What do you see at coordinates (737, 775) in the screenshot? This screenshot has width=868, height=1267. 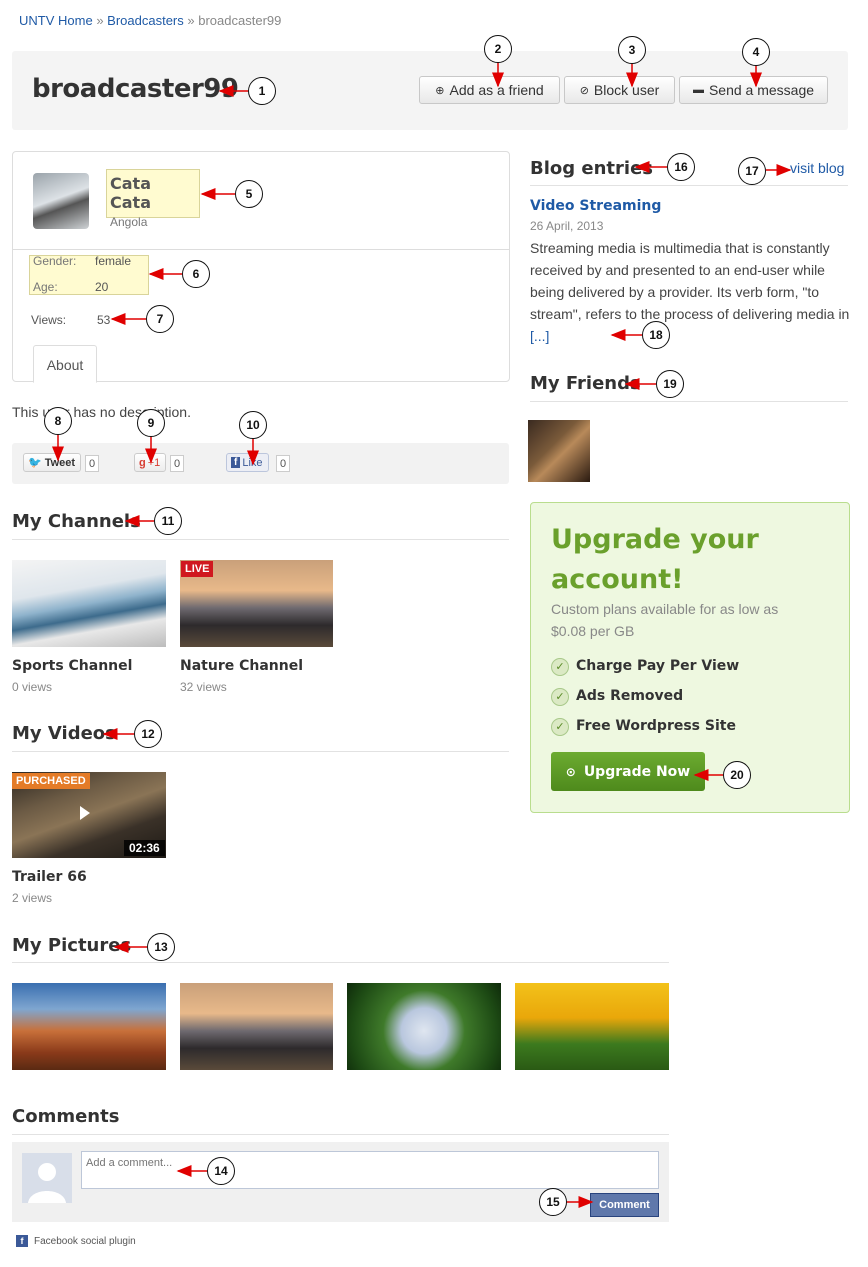 I see `callout-marker: 20` at bounding box center [737, 775].